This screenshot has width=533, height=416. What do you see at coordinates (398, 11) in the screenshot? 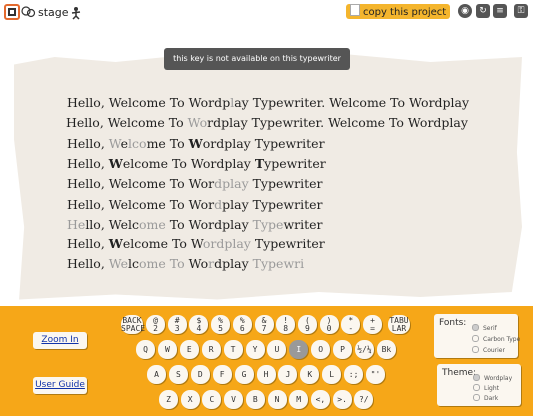
I see `copy-project-button: copy this project` at bounding box center [398, 11].